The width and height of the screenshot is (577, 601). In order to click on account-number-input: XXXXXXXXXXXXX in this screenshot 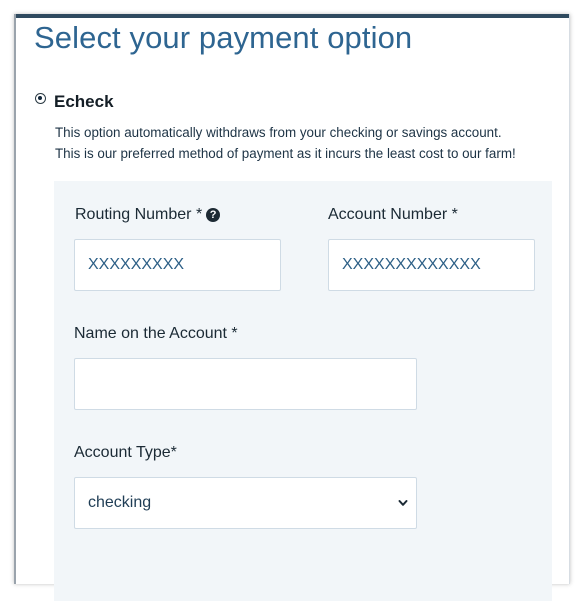, I will do `click(431, 265)`.